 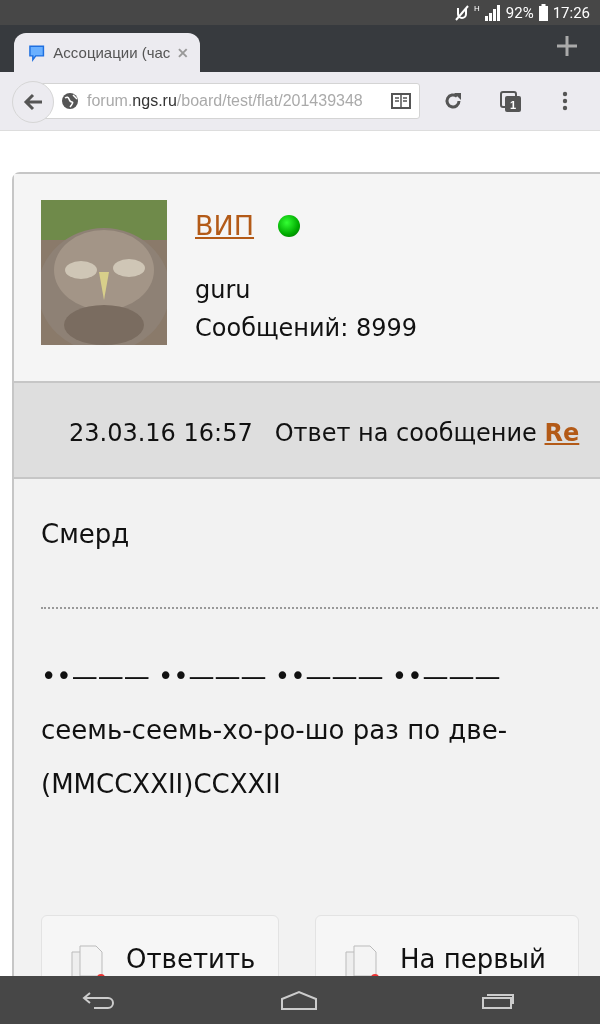 I want to click on network-type: H, so click(x=477, y=8).